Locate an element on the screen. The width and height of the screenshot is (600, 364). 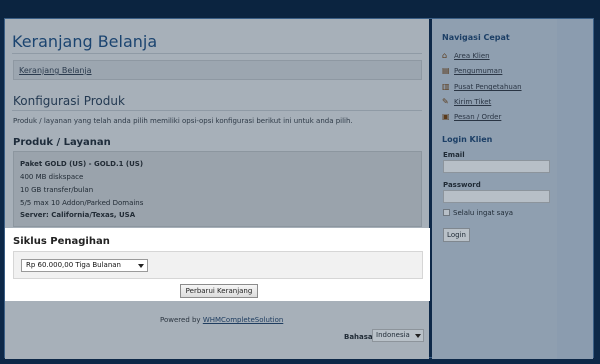
ticket-icon: ✎ is located at coordinates (445, 101).